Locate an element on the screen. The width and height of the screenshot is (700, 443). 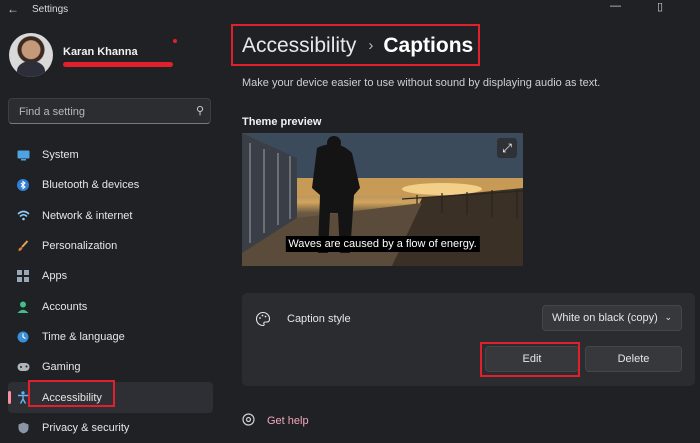
highlight-box-accessibility is located at coordinates (71, 393).